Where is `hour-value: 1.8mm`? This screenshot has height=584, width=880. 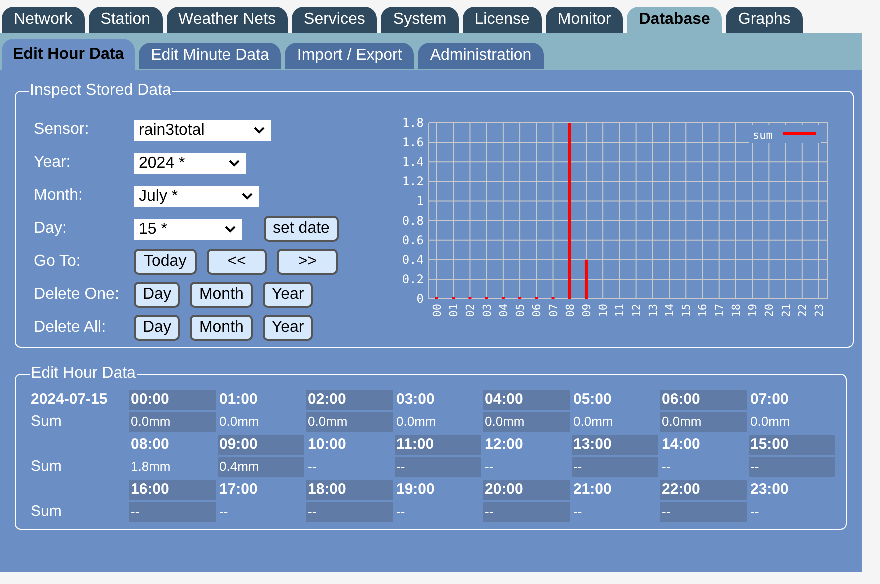
hour-value: 1.8mm is located at coordinates (172, 467).